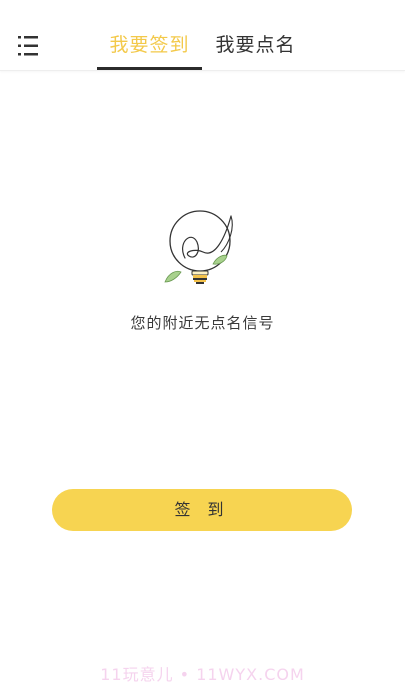 The height and width of the screenshot is (694, 405). What do you see at coordinates (255, 45) in the screenshot?
I see `tab-rollcall: 我要点名` at bounding box center [255, 45].